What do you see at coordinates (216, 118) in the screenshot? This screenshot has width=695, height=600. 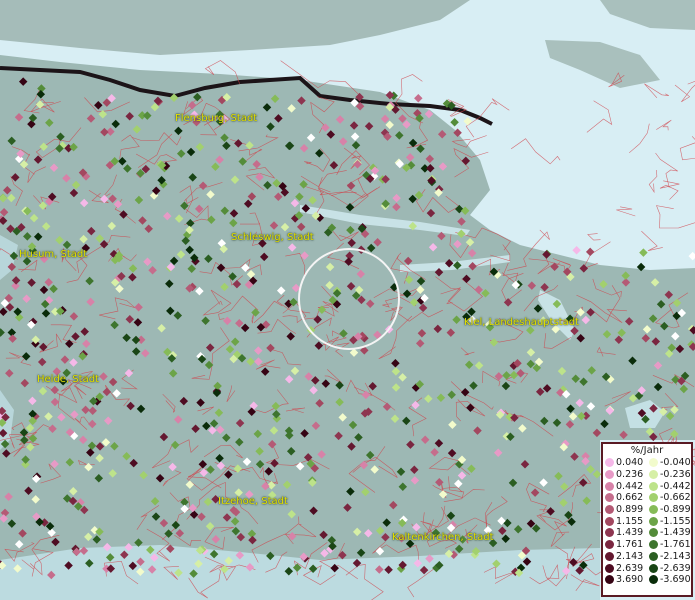 I see `city-label-flensburg: Flensburg, Stadt` at bounding box center [216, 118].